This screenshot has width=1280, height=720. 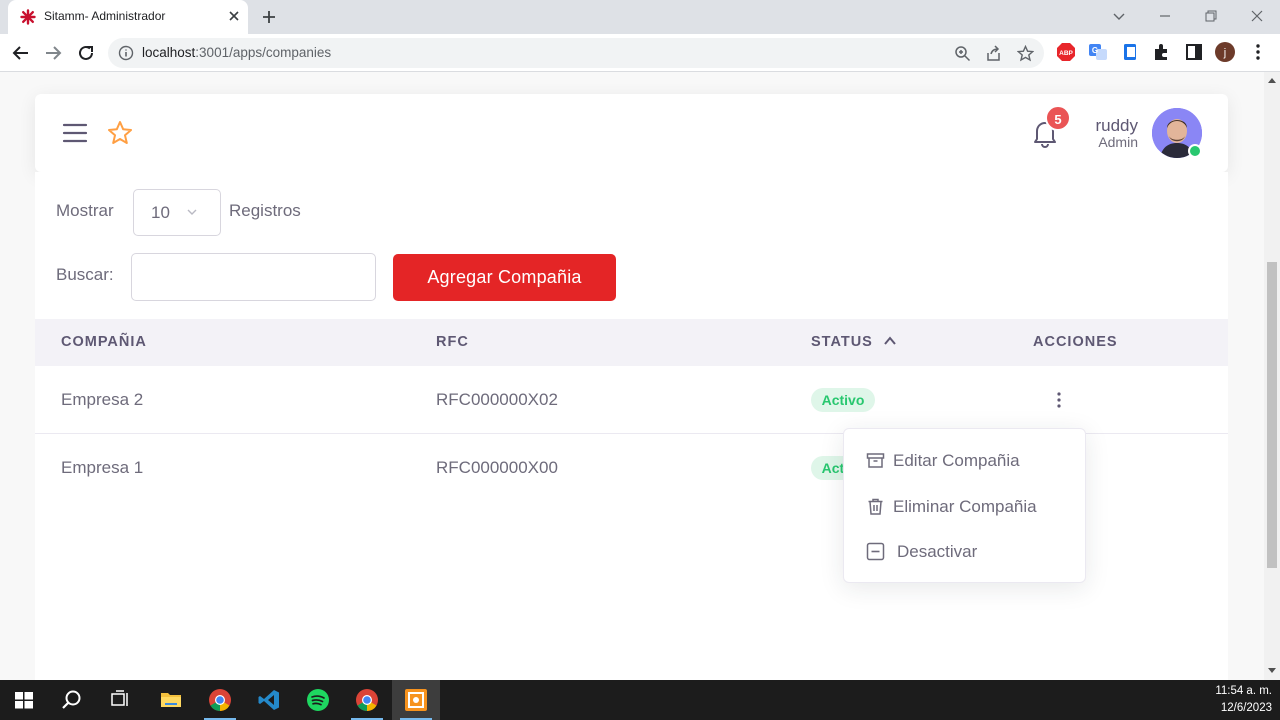 What do you see at coordinates (1211, 16) in the screenshot?
I see `restore-icon` at bounding box center [1211, 16].